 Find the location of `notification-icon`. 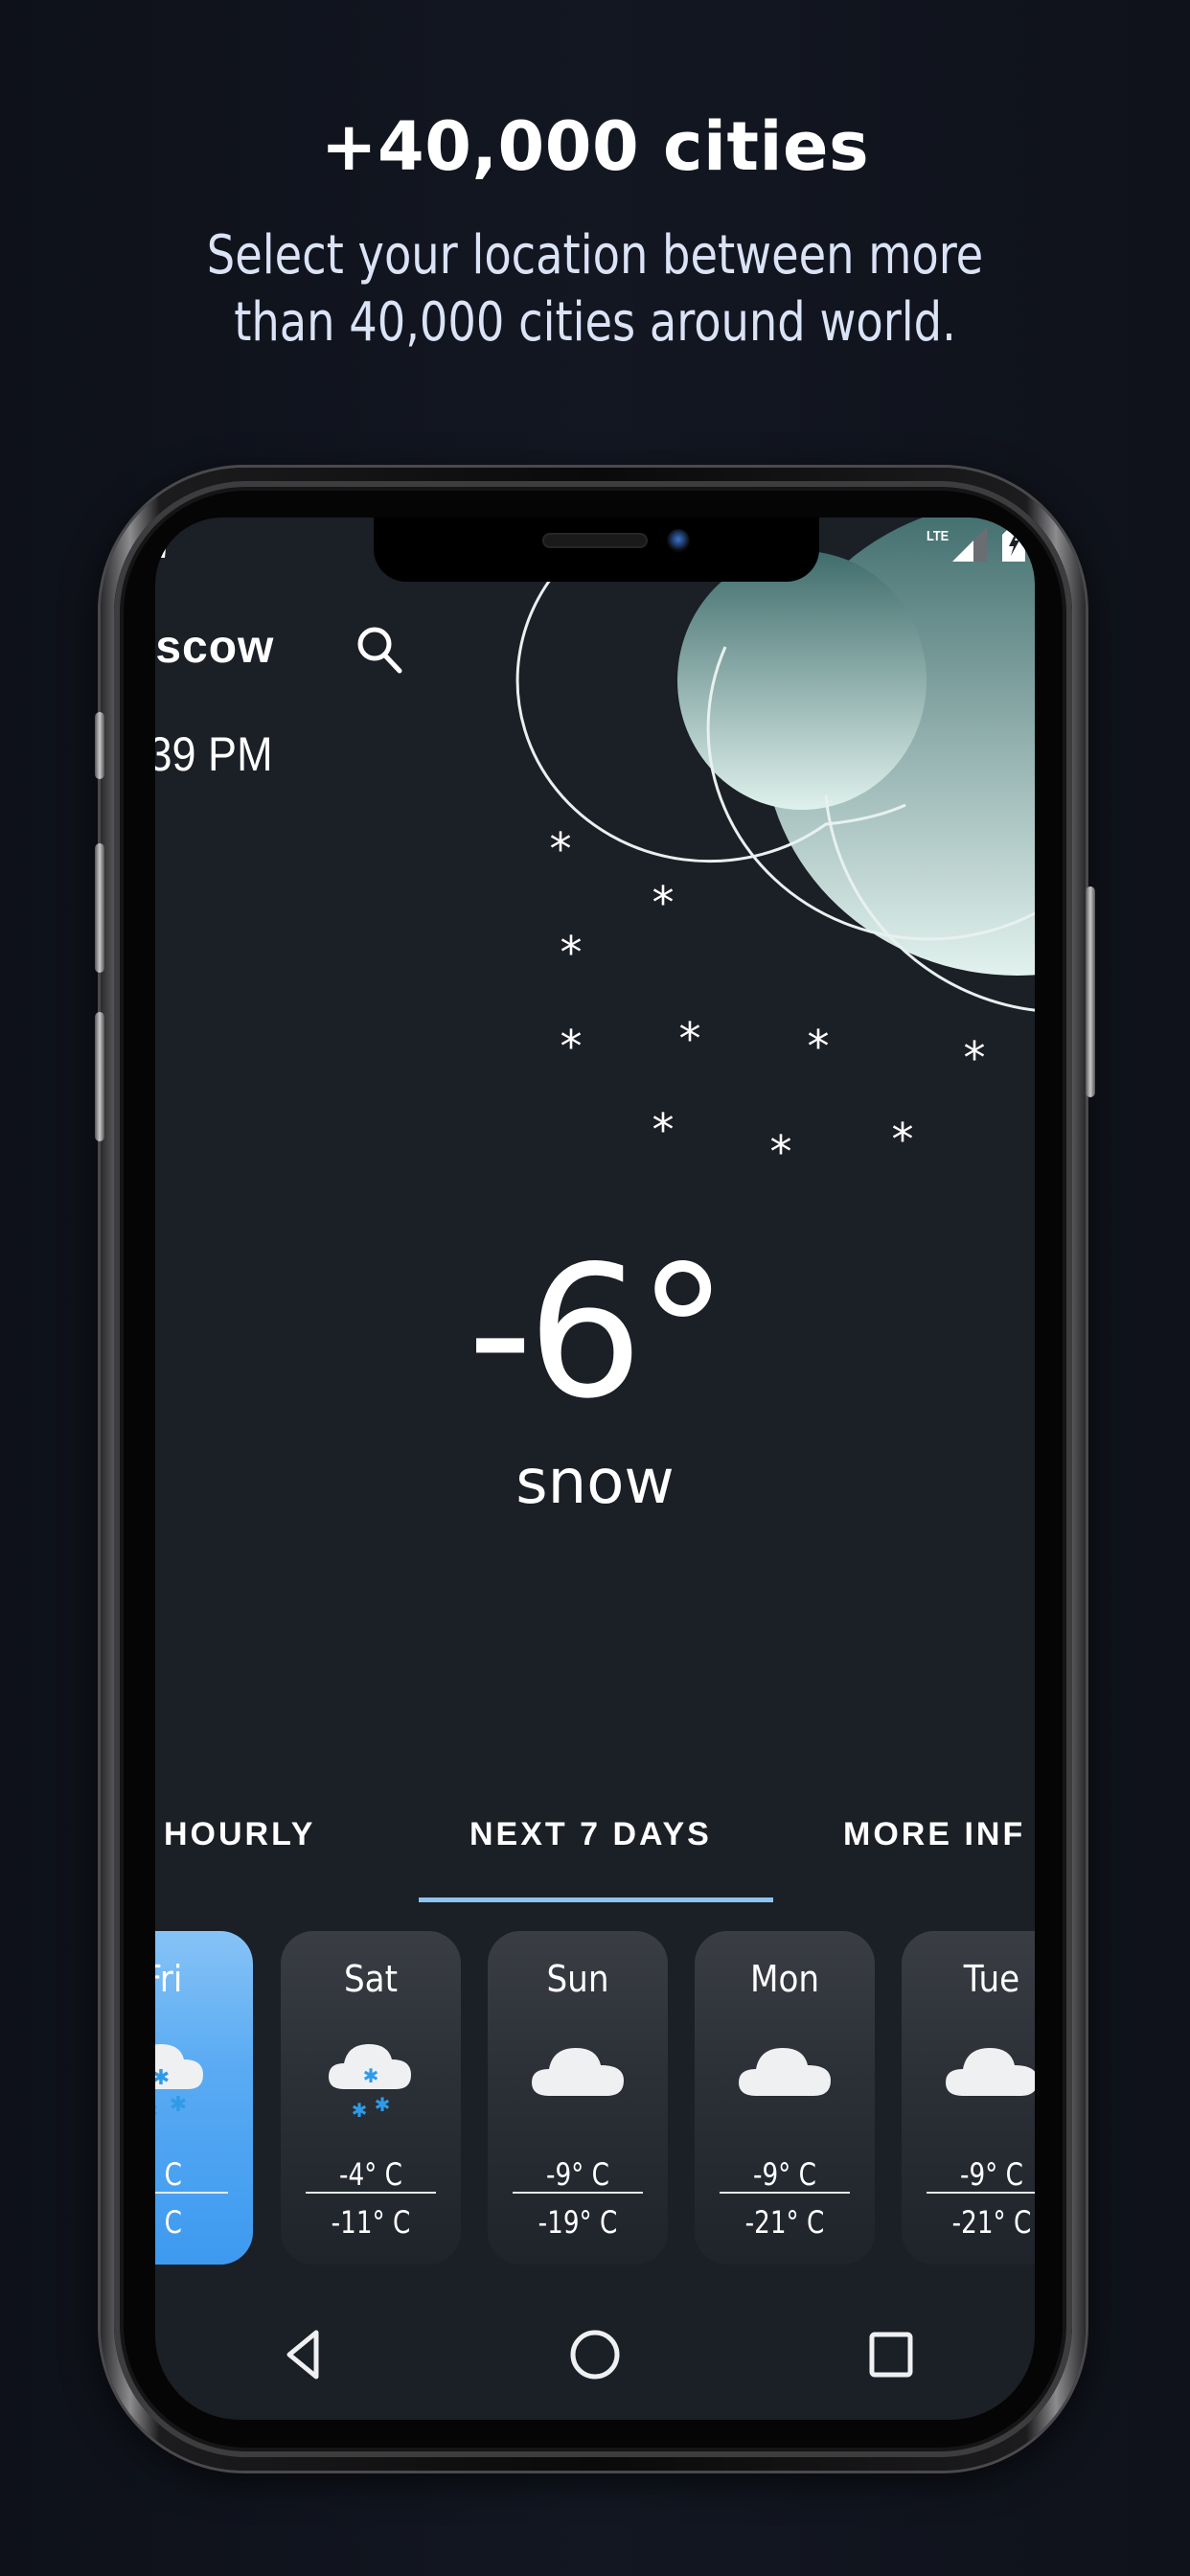

notification-icon is located at coordinates (161, 548).